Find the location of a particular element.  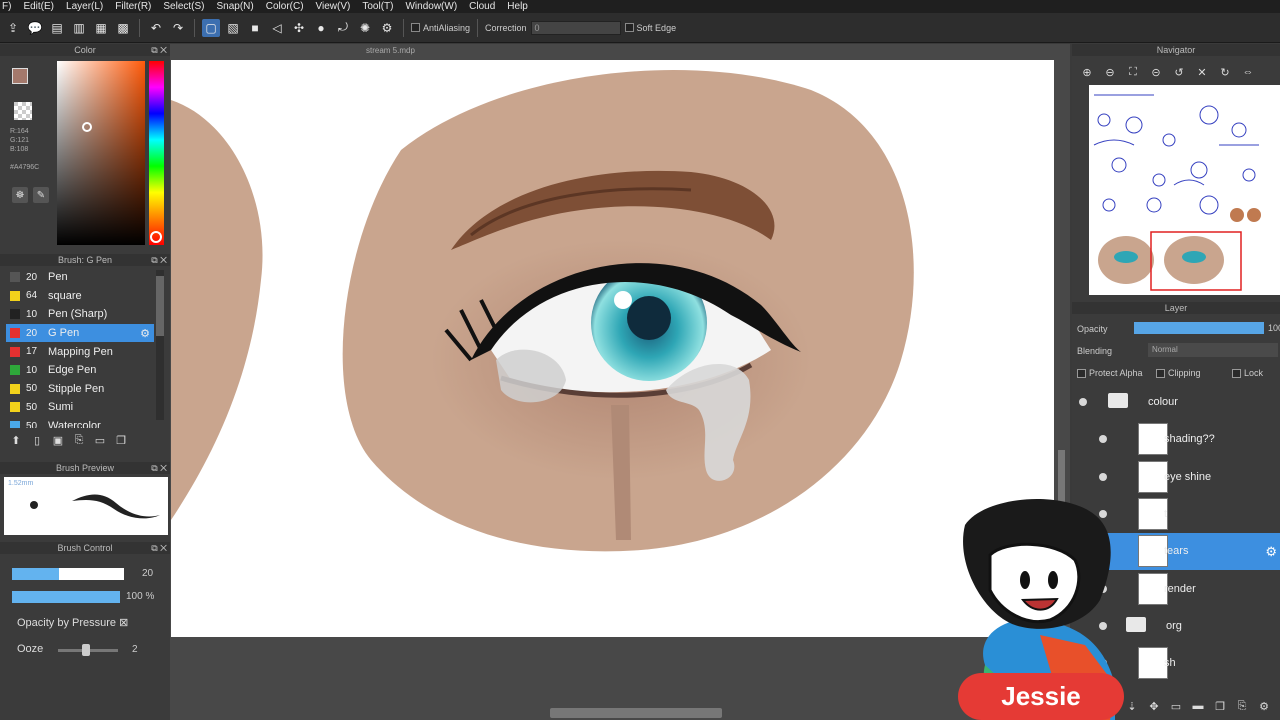

brush-list-scrollbar is located at coordinates (160, 345).